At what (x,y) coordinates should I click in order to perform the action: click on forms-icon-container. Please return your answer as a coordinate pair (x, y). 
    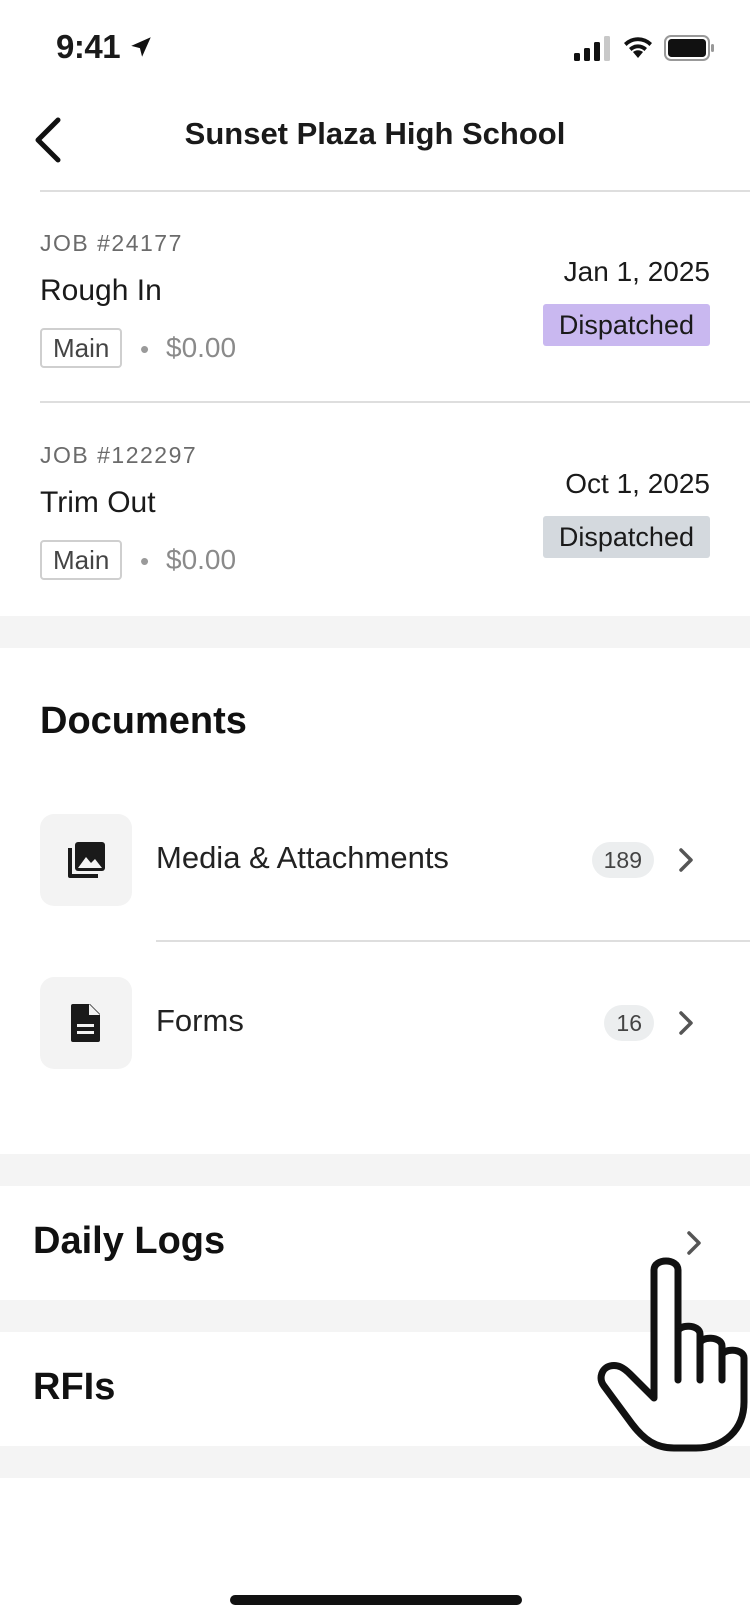
    Looking at the image, I should click on (86, 1023).